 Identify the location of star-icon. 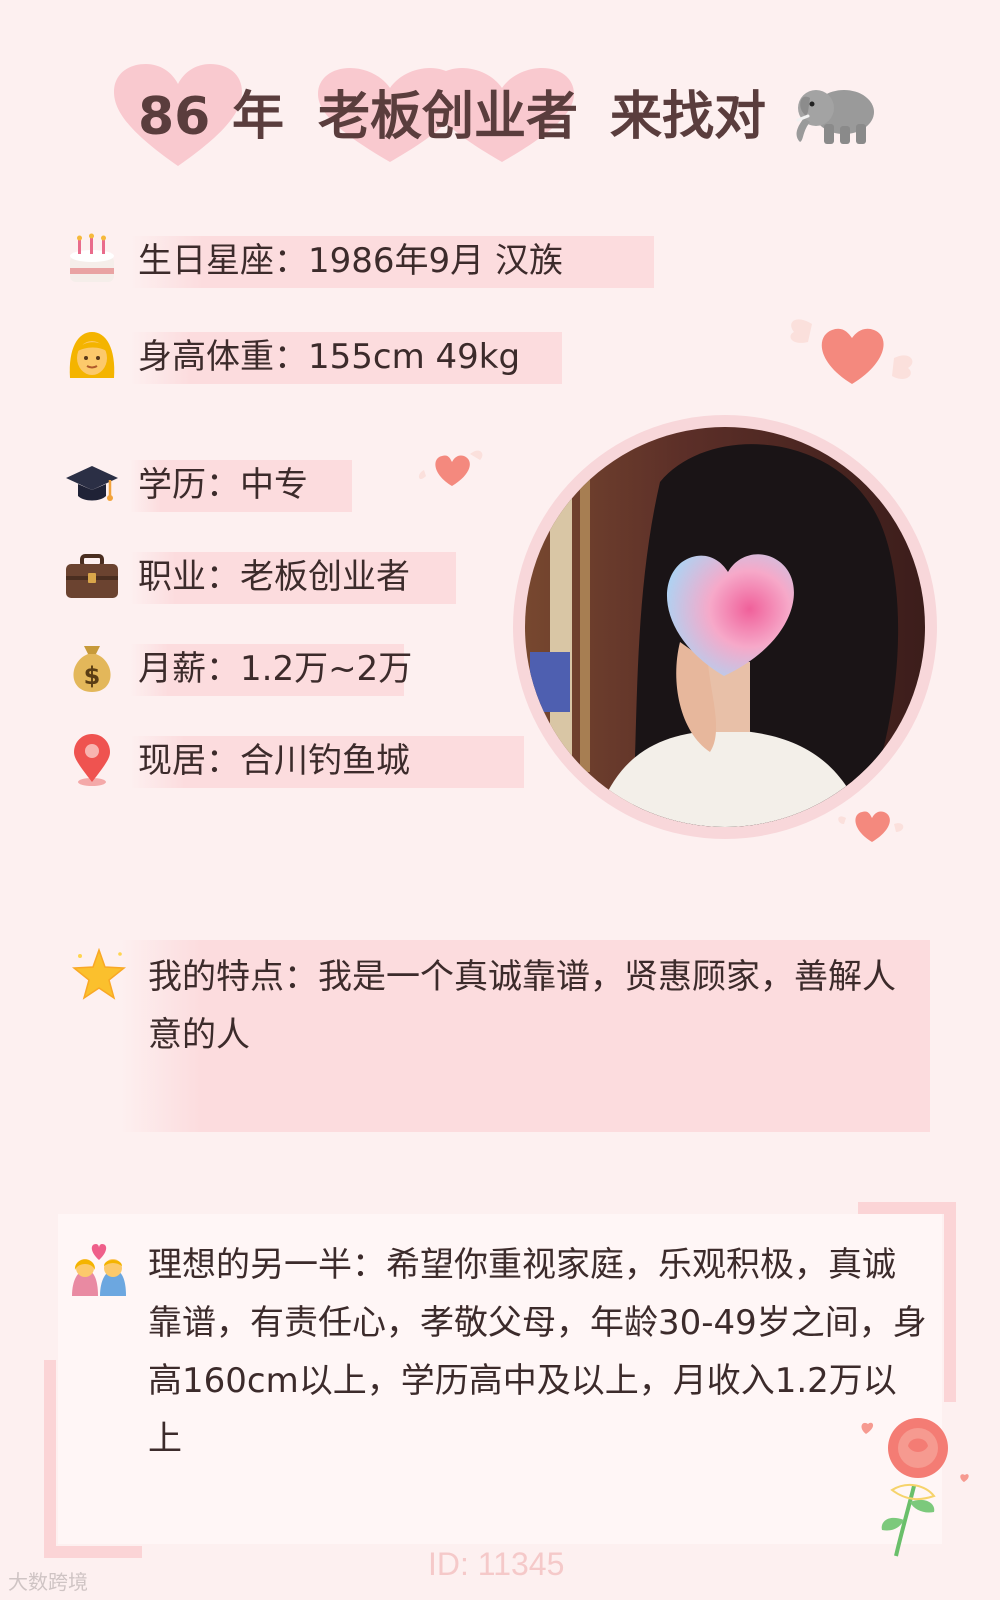
(99, 974).